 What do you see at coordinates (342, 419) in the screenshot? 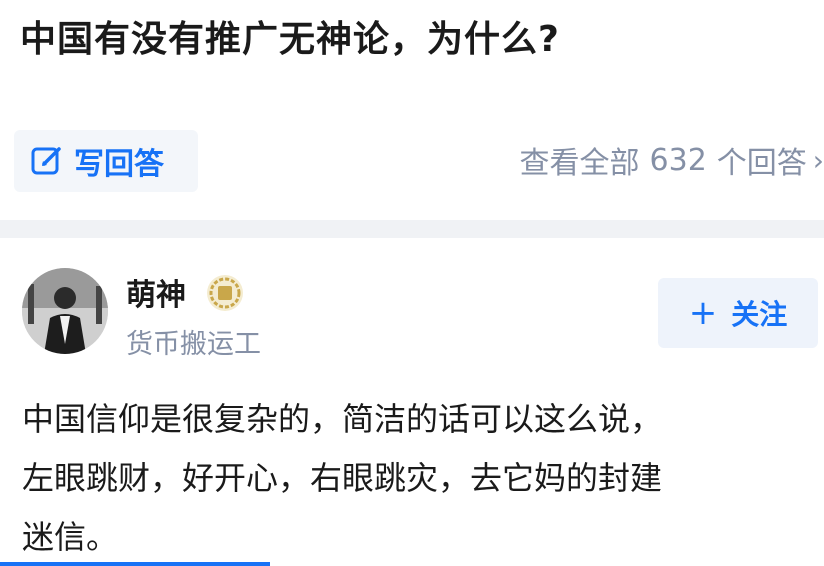
I see `answer-line: 中国信仰是很复杂的，简洁的话可以这么说，` at bounding box center [342, 419].